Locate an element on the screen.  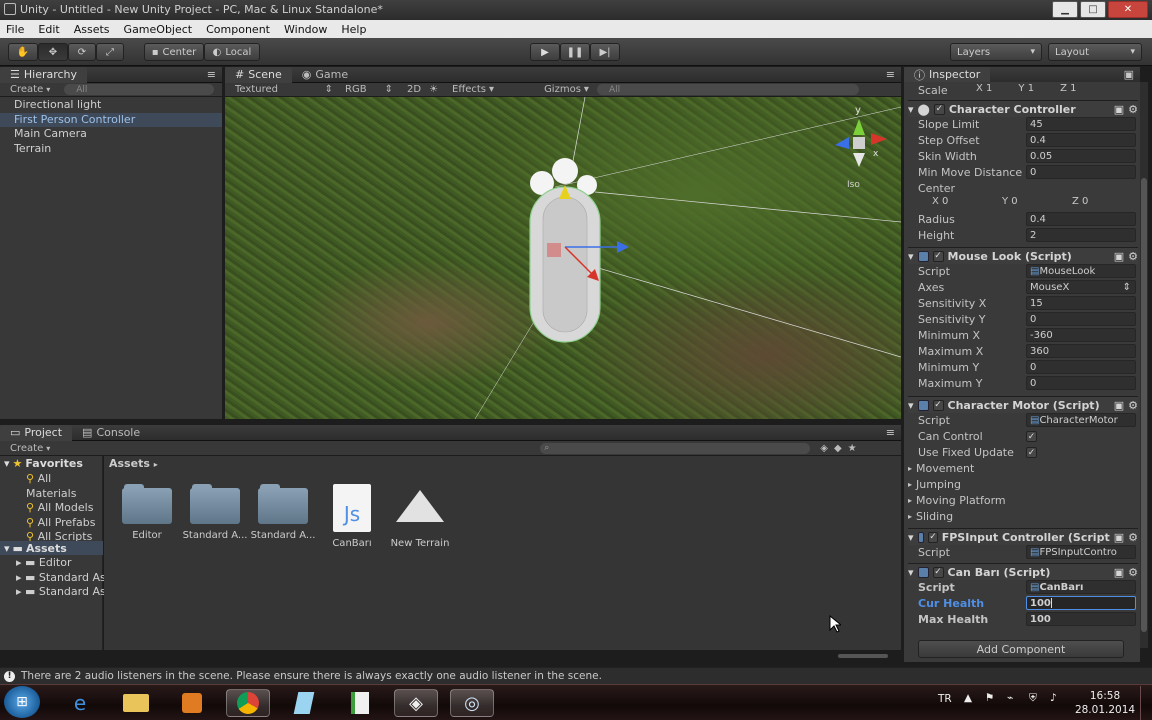
character-motor-header: ▾ ✓ Character Motor (Script) ▣ ⚙ is located at coordinates (1023, 404).